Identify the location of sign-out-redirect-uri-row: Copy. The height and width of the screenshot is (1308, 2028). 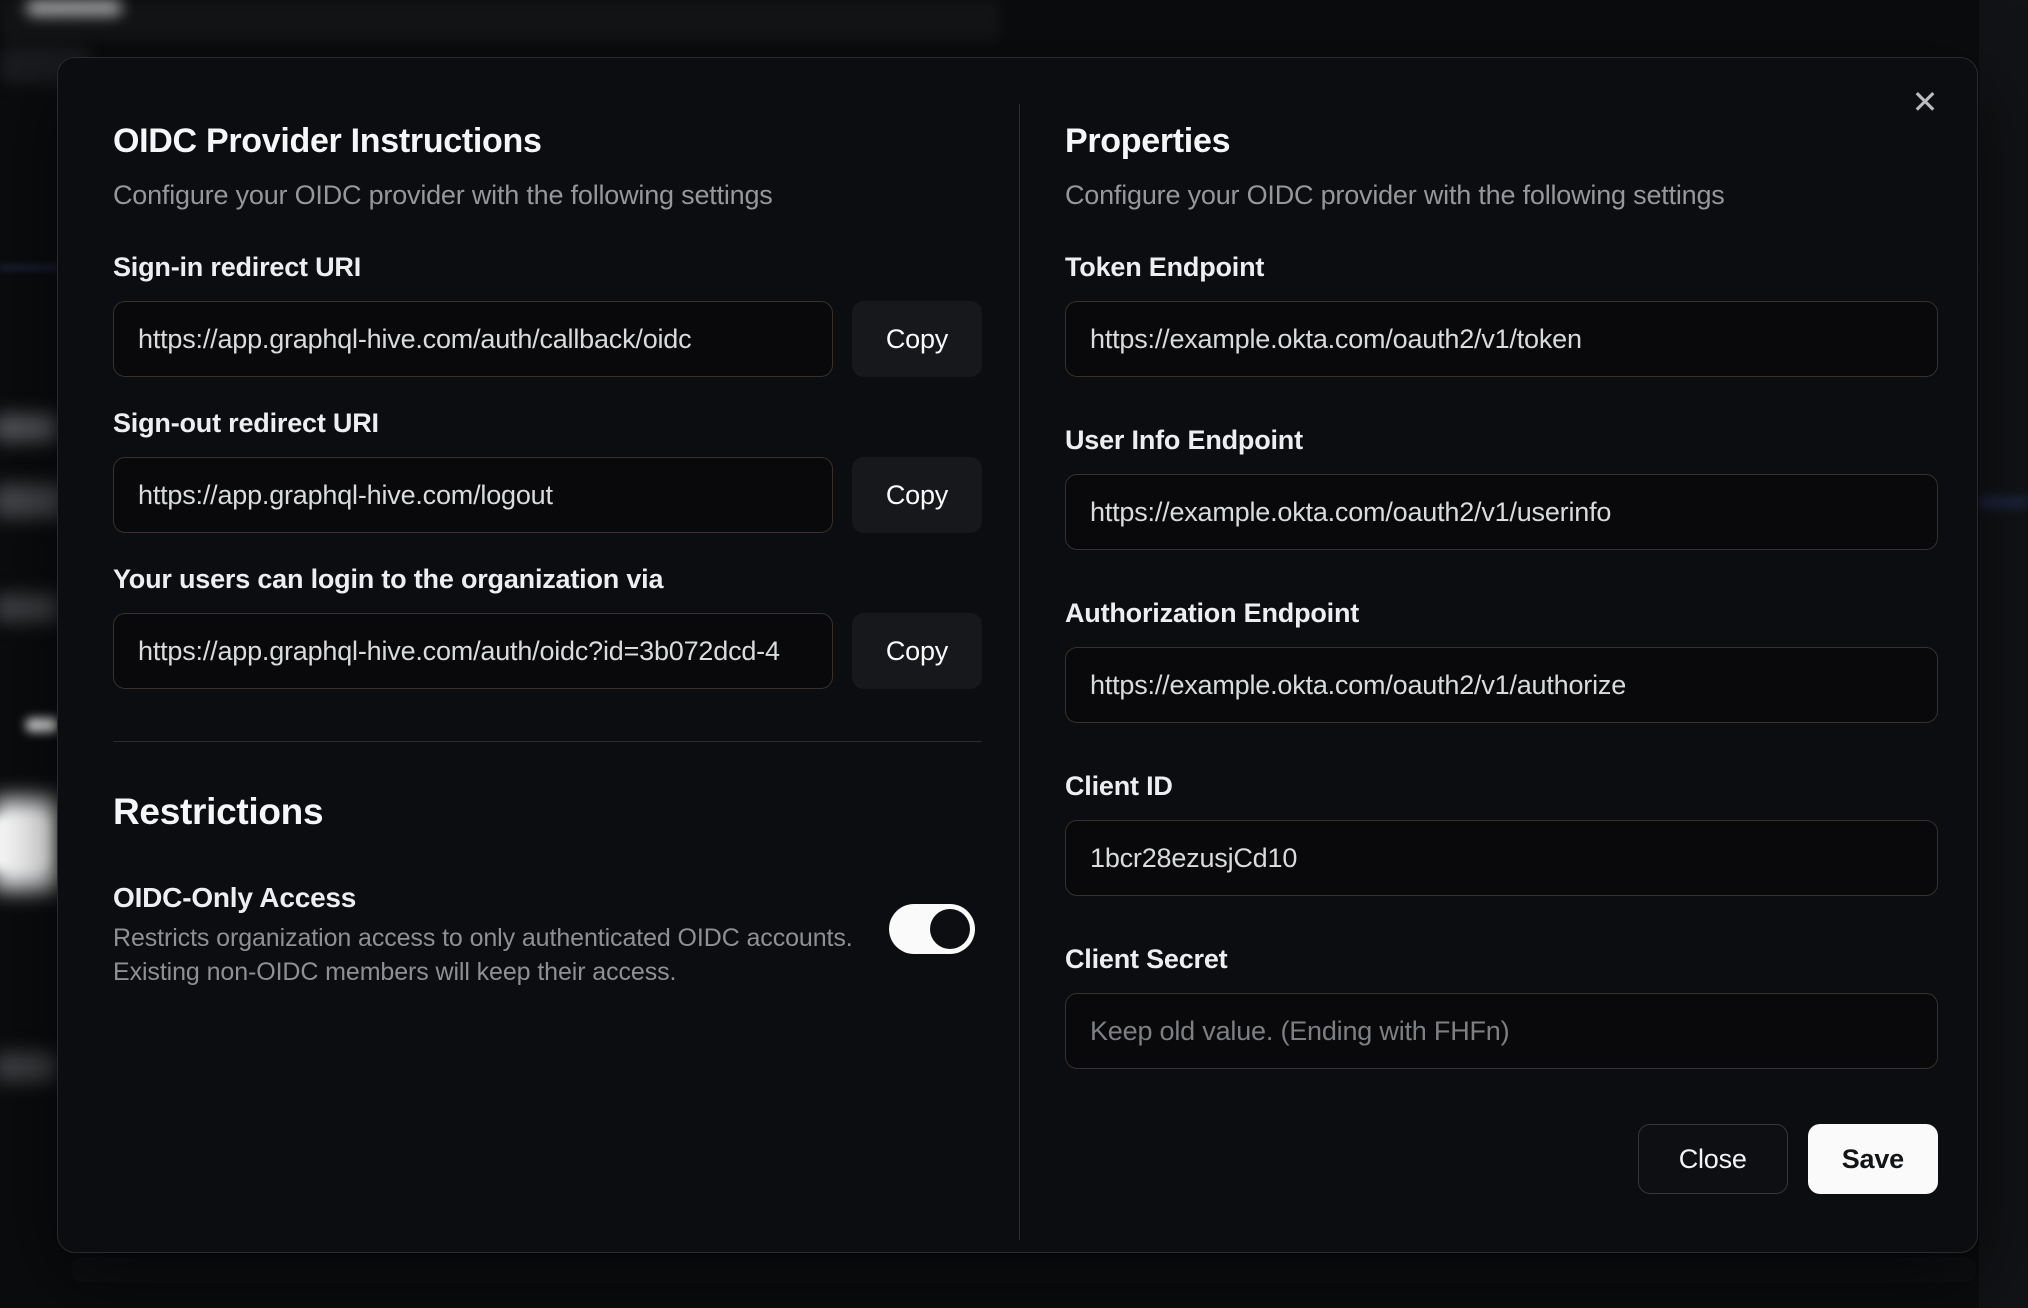
(566, 495).